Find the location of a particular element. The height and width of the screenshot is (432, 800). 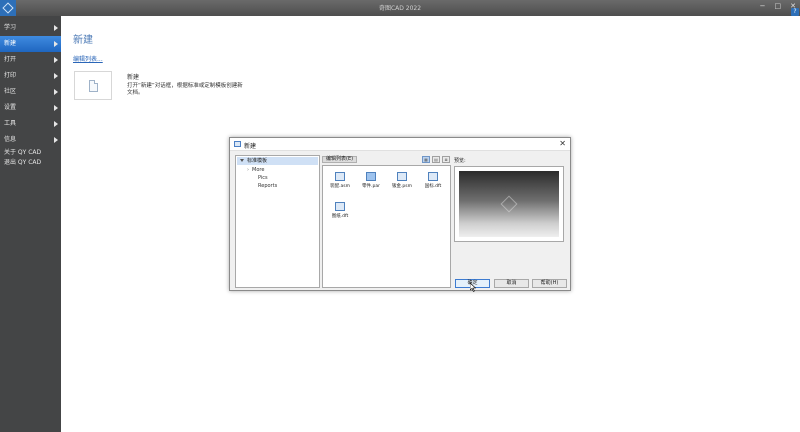

file-pane-header: 编辑列表(E) ▦ ▤ ≣ is located at coordinates (386, 160).